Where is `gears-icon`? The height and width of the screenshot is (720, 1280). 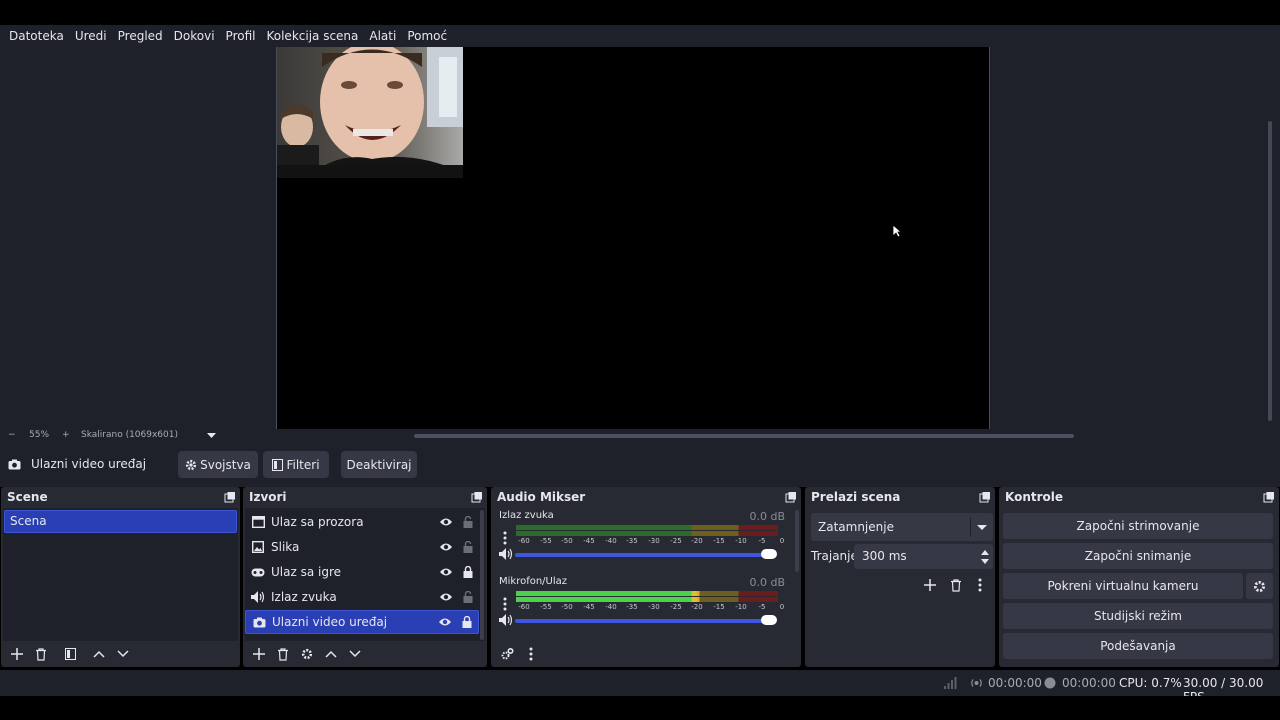
gears-icon is located at coordinates (507, 654).